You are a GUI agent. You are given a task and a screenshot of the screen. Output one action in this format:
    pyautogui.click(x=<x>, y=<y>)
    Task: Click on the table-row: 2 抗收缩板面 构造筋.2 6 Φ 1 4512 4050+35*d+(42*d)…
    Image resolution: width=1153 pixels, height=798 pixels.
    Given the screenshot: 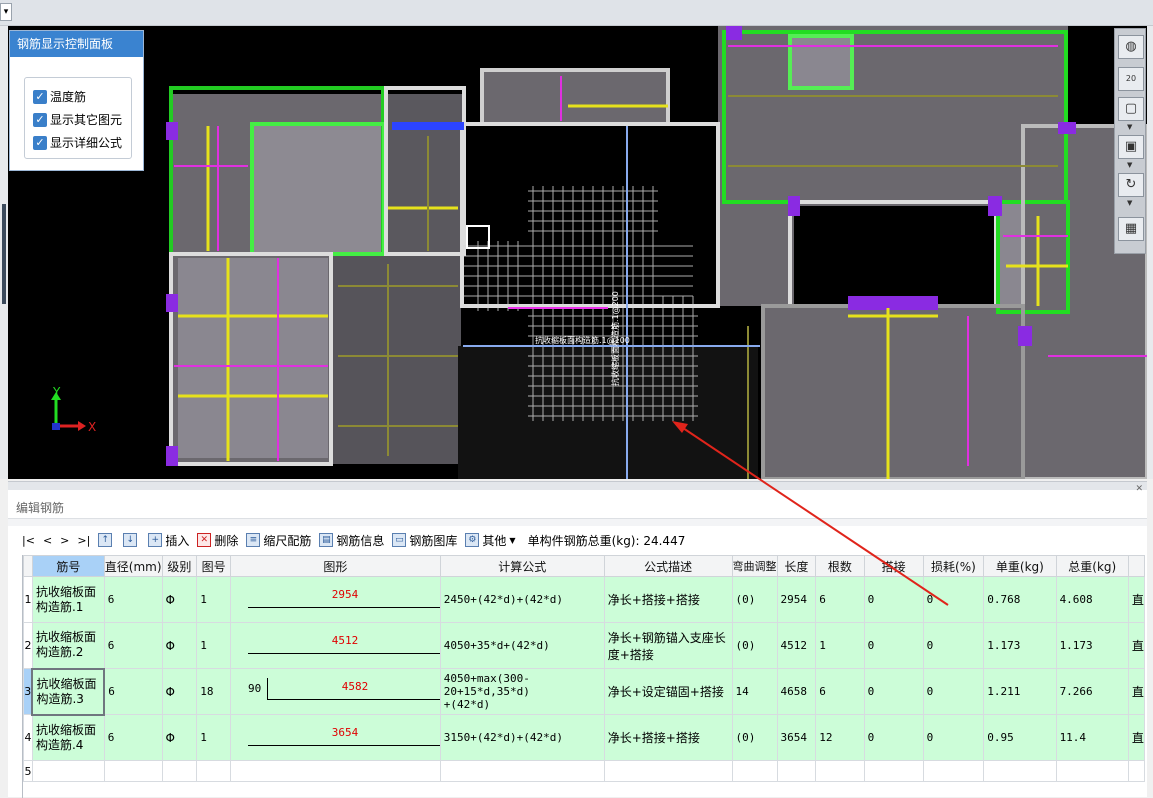 What is the action you would take?
    pyautogui.click(x=584, y=645)
    